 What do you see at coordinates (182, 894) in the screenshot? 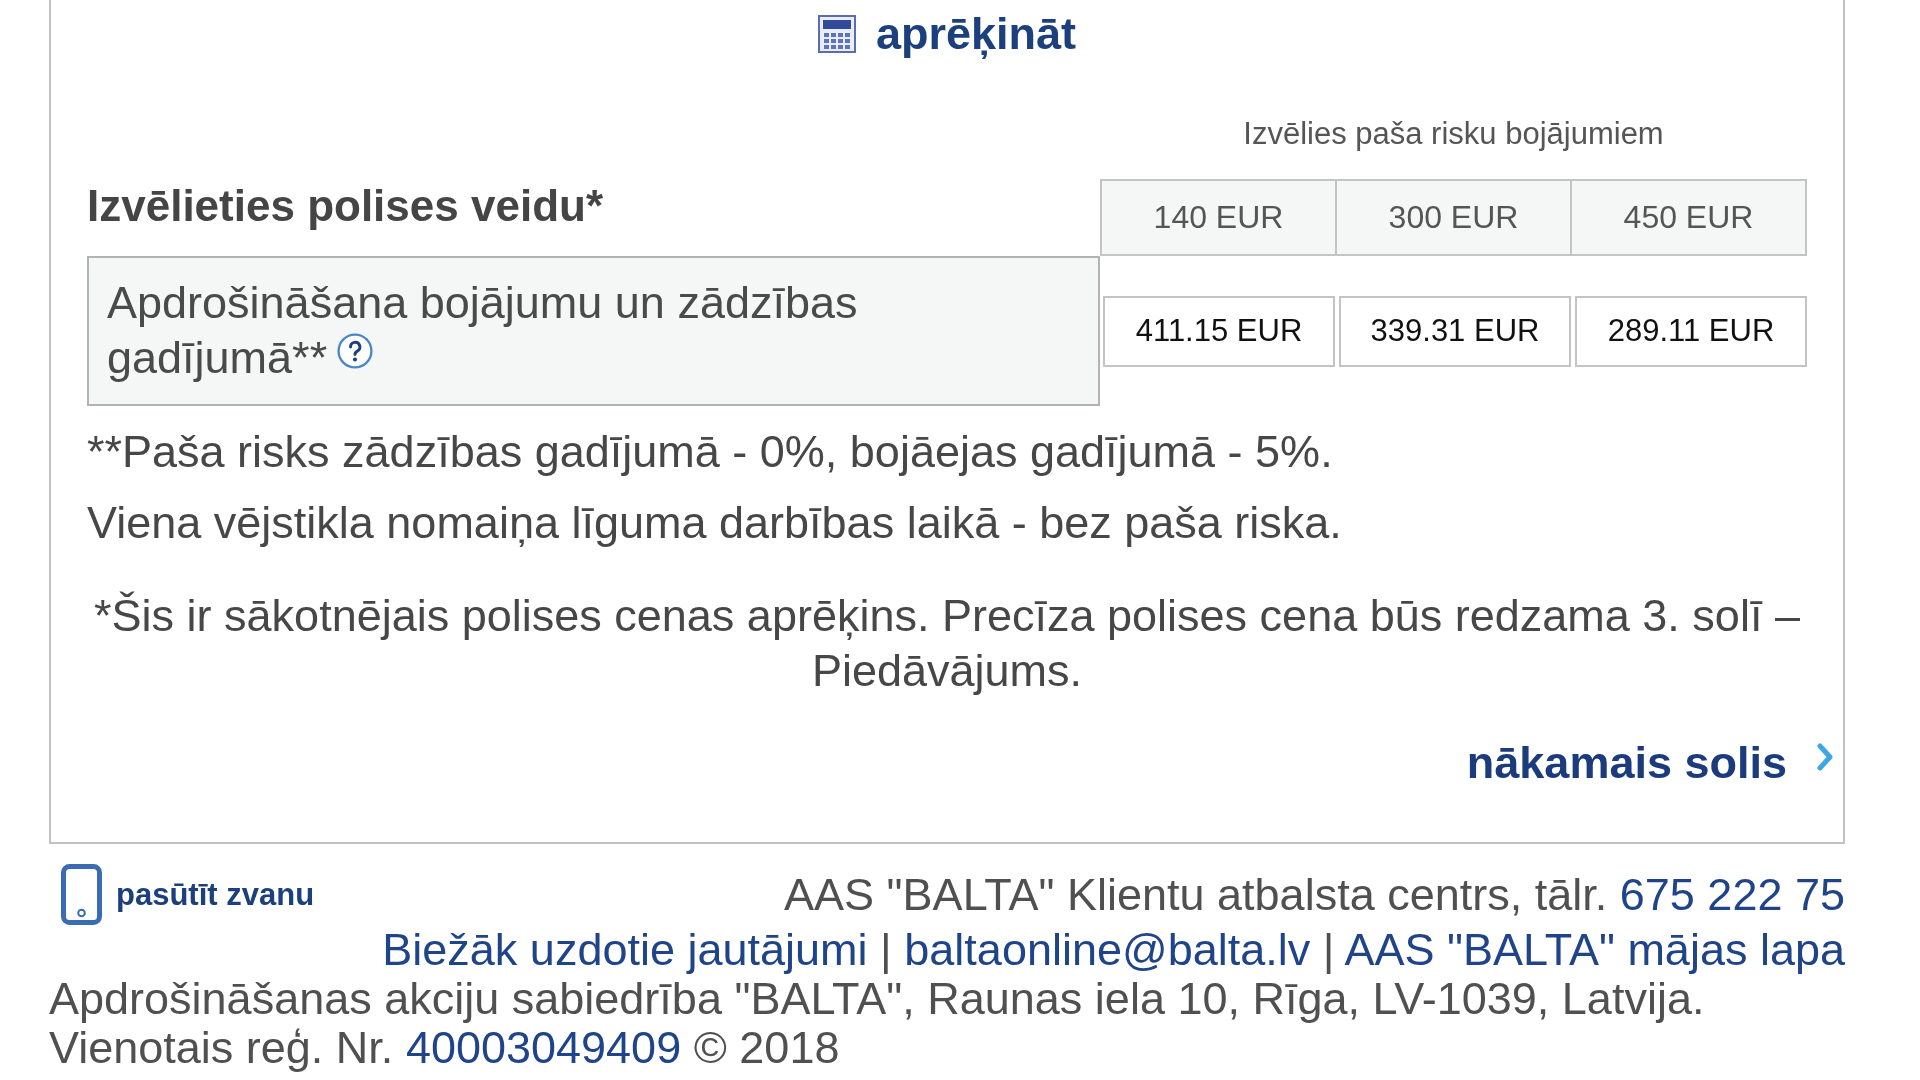
I see `call-request-link: pasūtīt zvanu` at bounding box center [182, 894].